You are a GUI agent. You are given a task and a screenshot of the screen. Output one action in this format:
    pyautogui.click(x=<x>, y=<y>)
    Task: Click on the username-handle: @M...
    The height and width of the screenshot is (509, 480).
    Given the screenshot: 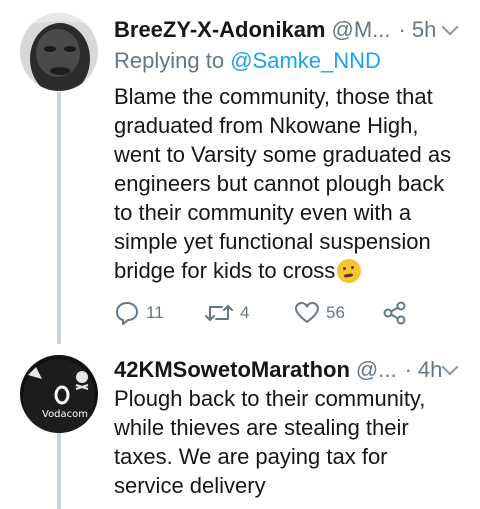 What is the action you would take?
    pyautogui.click(x=361, y=30)
    